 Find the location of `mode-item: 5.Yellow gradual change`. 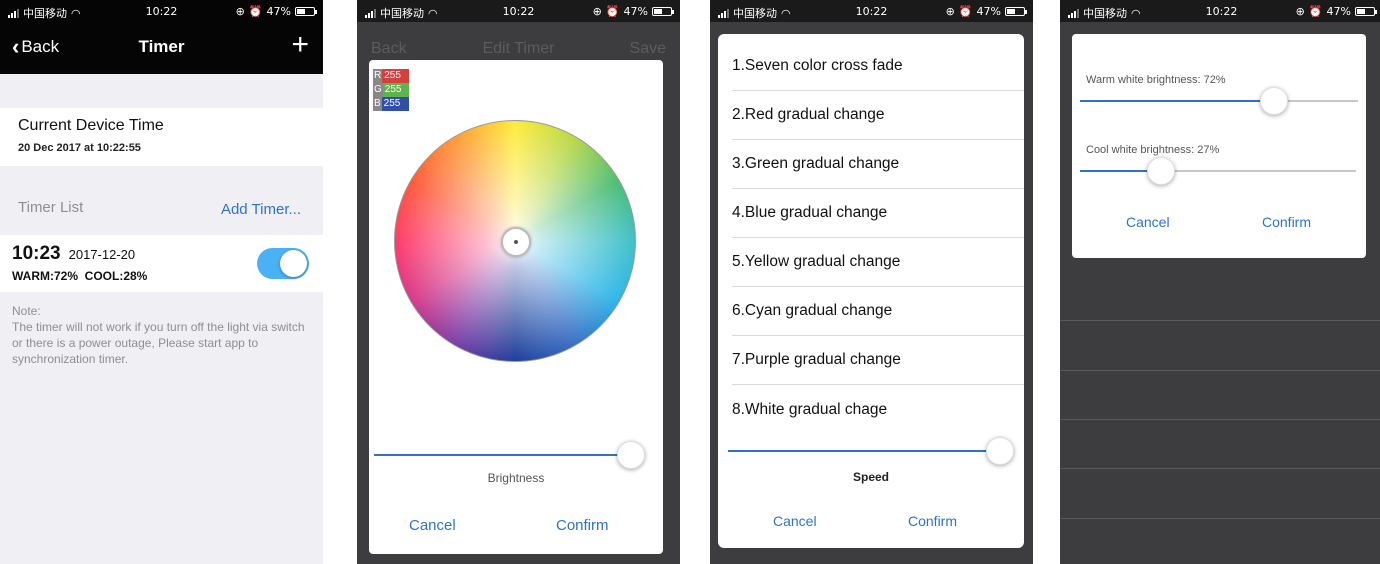

mode-item: 5.Yellow gradual change is located at coordinates (878, 262).